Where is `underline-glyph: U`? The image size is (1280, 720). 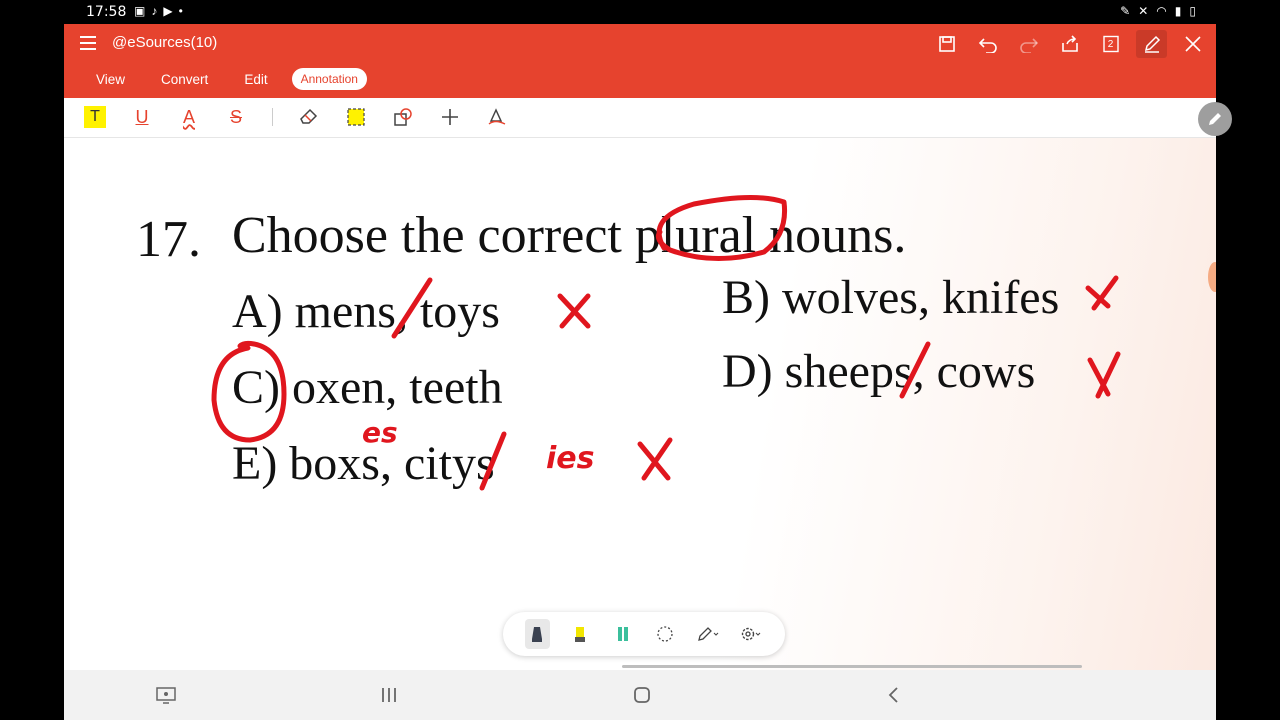
underline-glyph: U is located at coordinates (142, 116).